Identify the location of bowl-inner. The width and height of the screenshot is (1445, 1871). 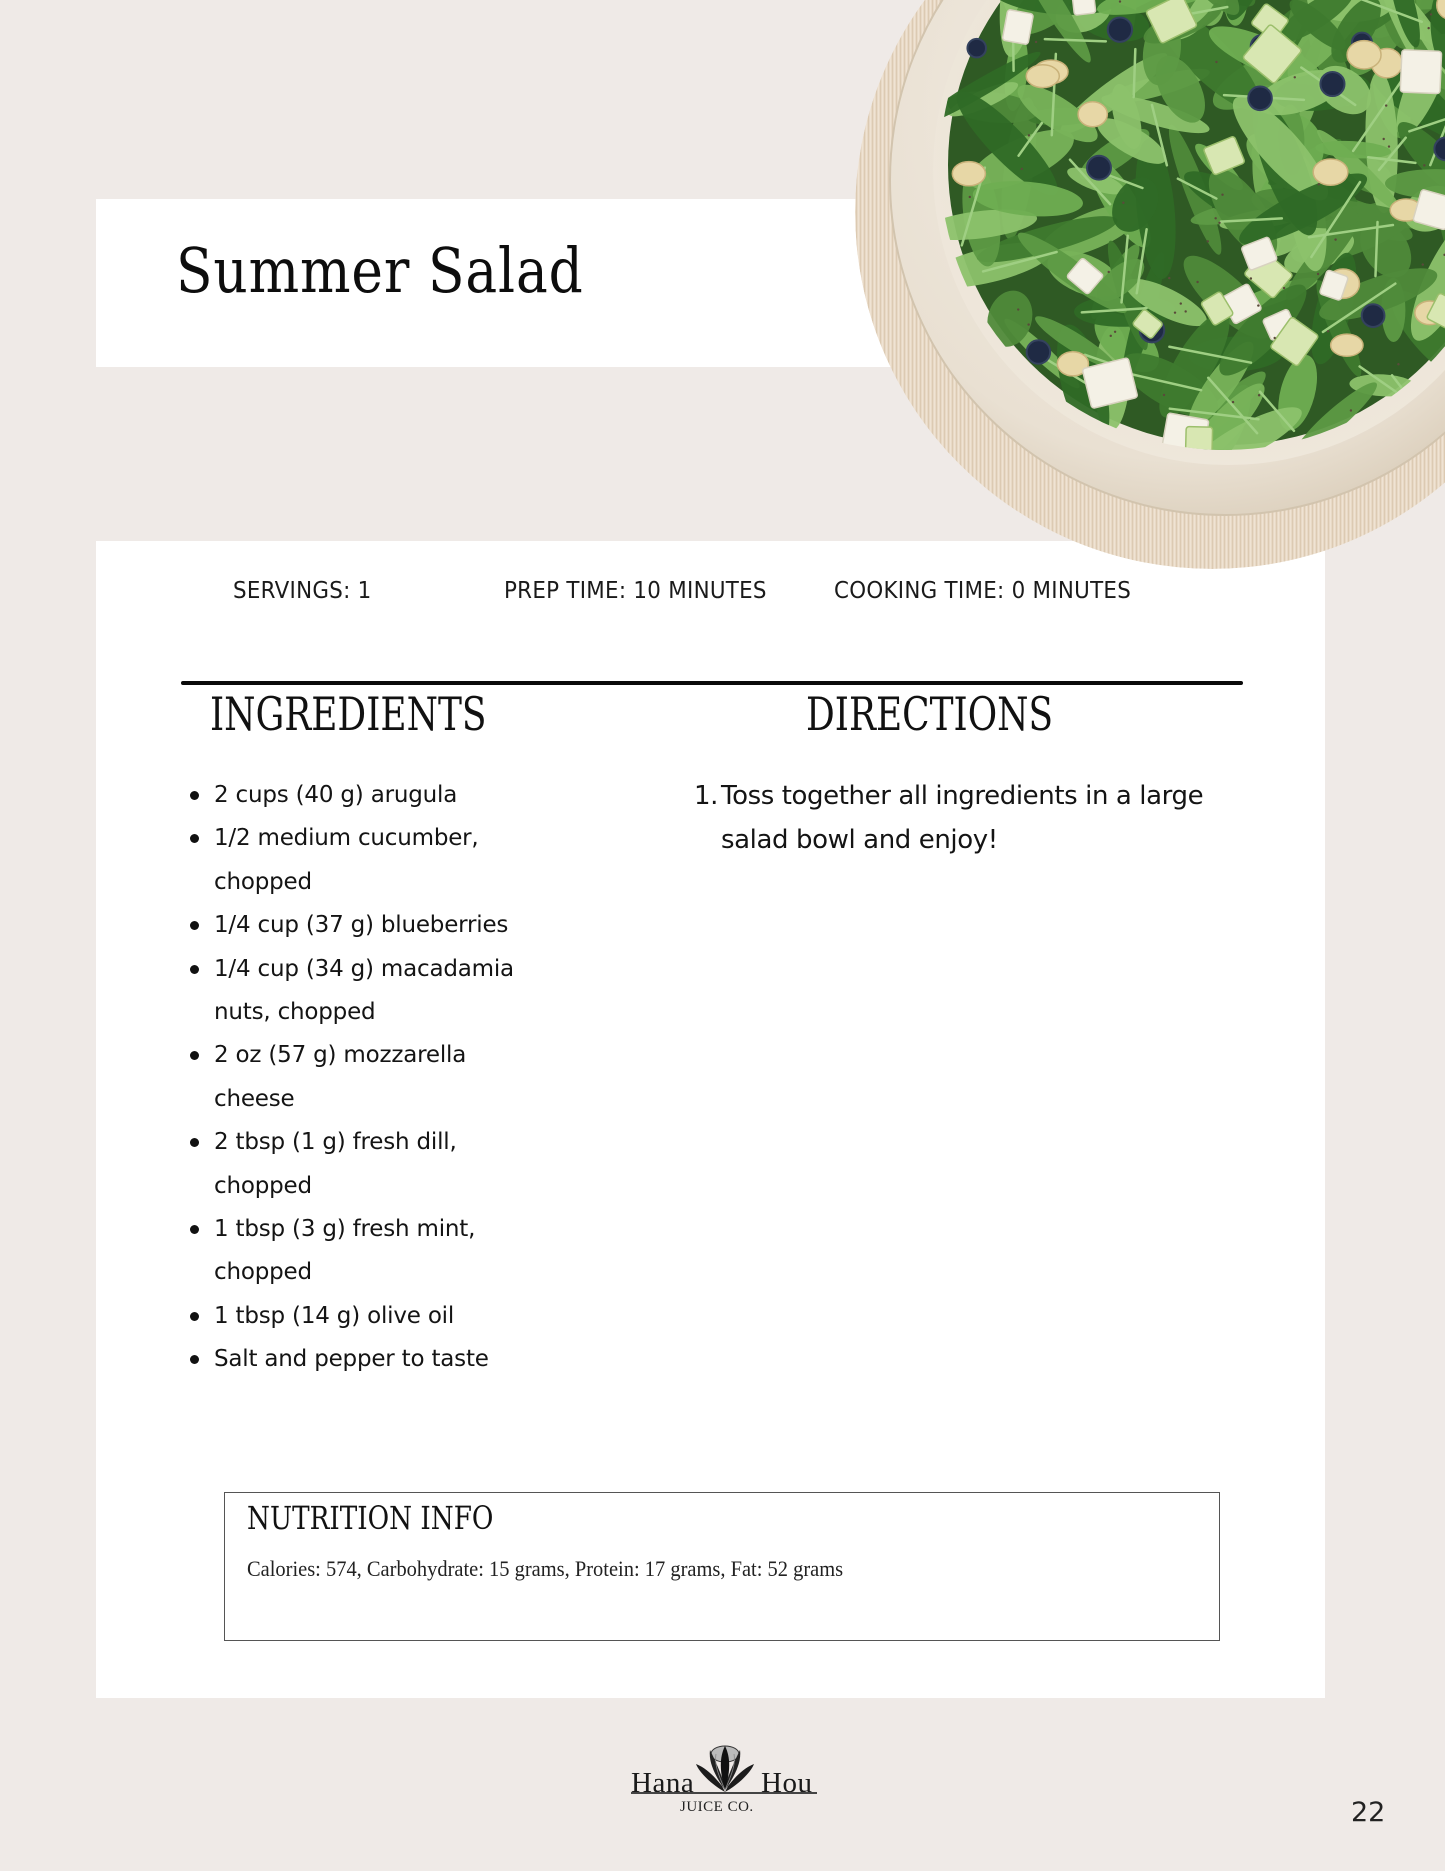
(1189, 232).